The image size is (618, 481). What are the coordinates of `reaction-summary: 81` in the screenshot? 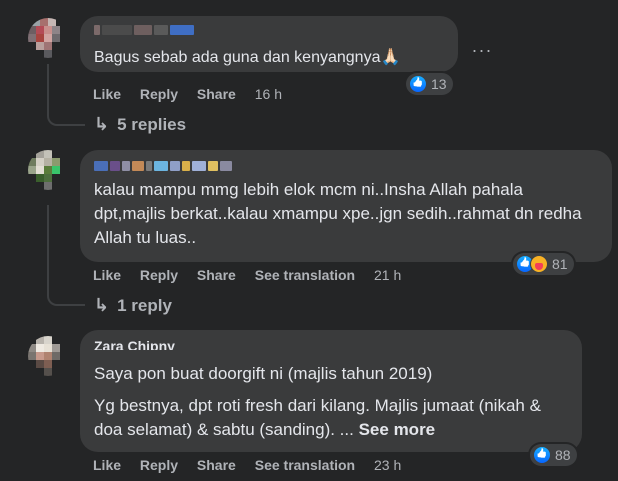 It's located at (543, 264).